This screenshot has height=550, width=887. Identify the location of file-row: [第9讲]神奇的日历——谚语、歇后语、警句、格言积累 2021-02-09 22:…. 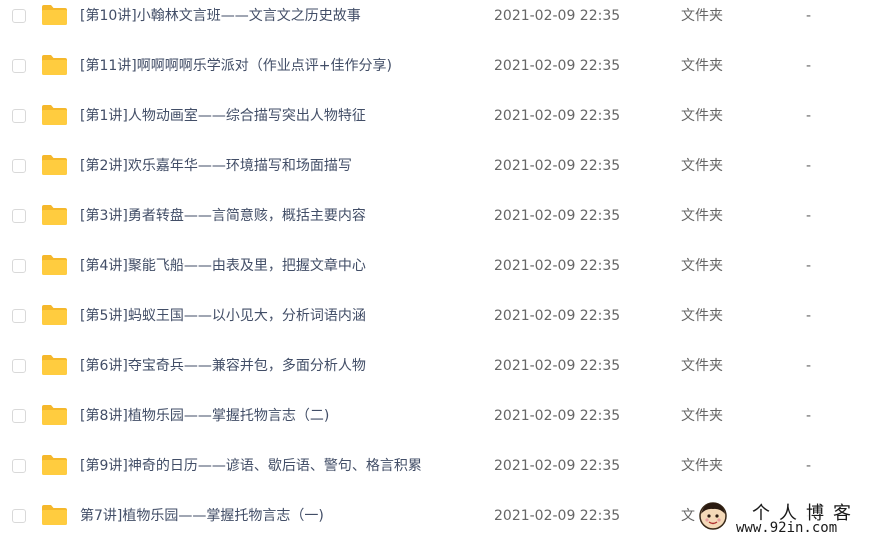
(443, 475).